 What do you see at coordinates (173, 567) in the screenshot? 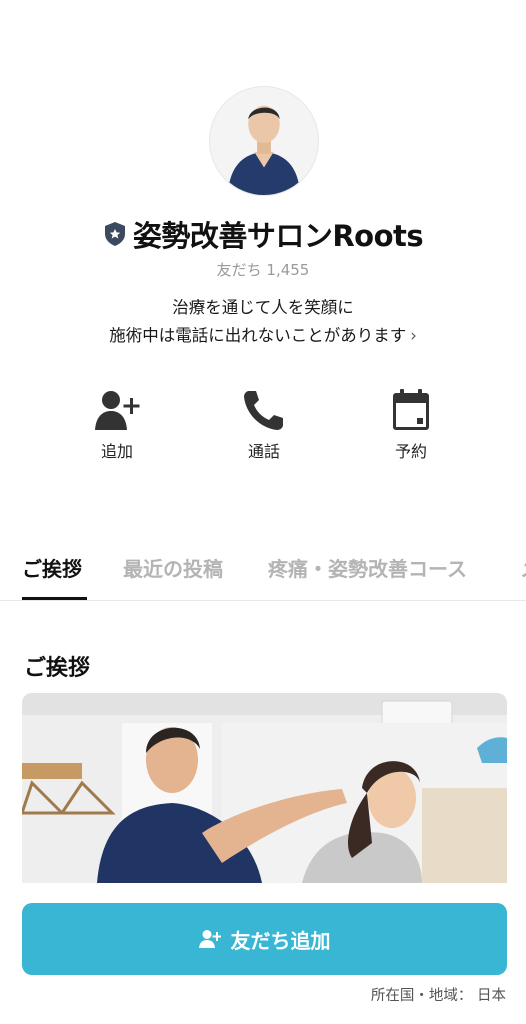
I see `tab-recent-posts: 最近の投稿` at bounding box center [173, 567].